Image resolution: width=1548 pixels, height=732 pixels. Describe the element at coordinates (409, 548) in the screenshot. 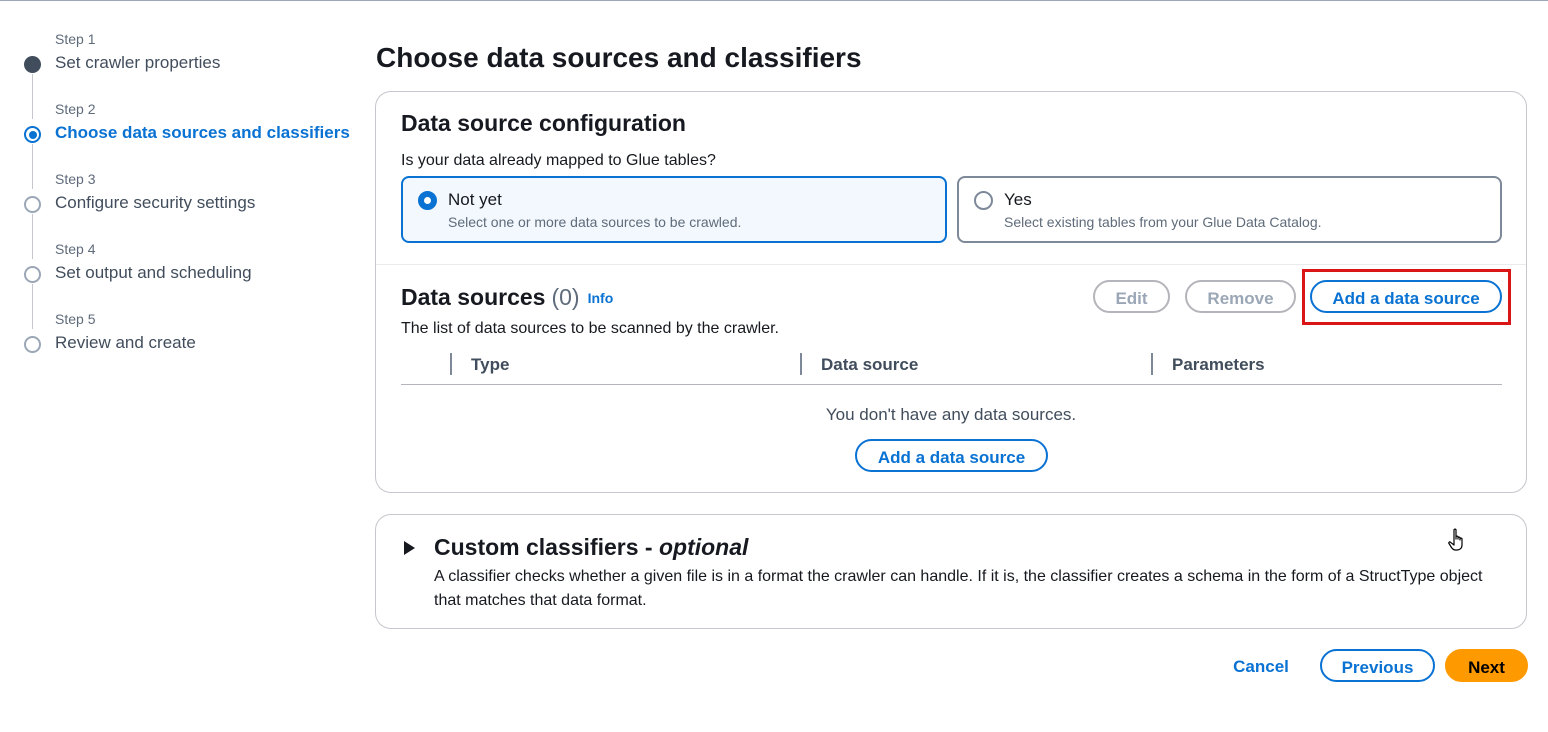

I see `caret-right-icon` at that location.